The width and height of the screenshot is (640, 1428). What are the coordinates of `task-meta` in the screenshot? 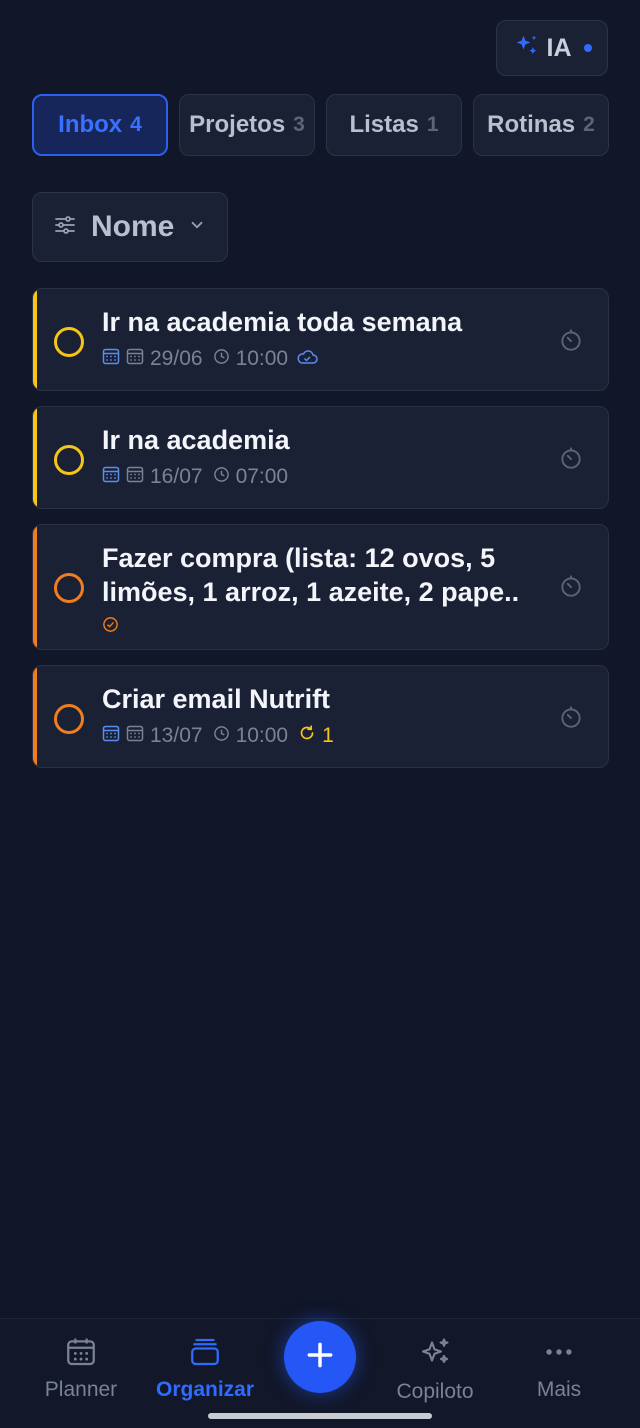 It's located at (325, 627).